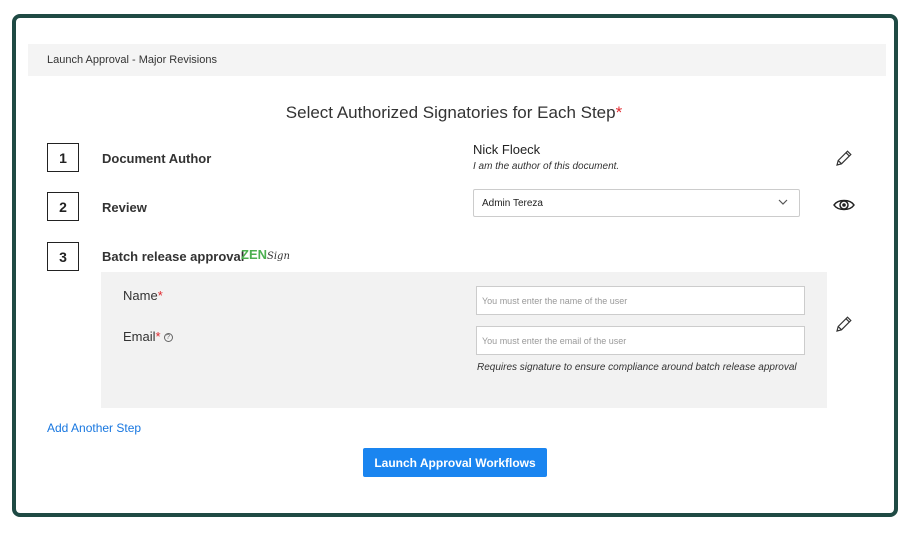 Image resolution: width=908 pixels, height=536 pixels. What do you see at coordinates (640, 340) in the screenshot?
I see `email-input` at bounding box center [640, 340].